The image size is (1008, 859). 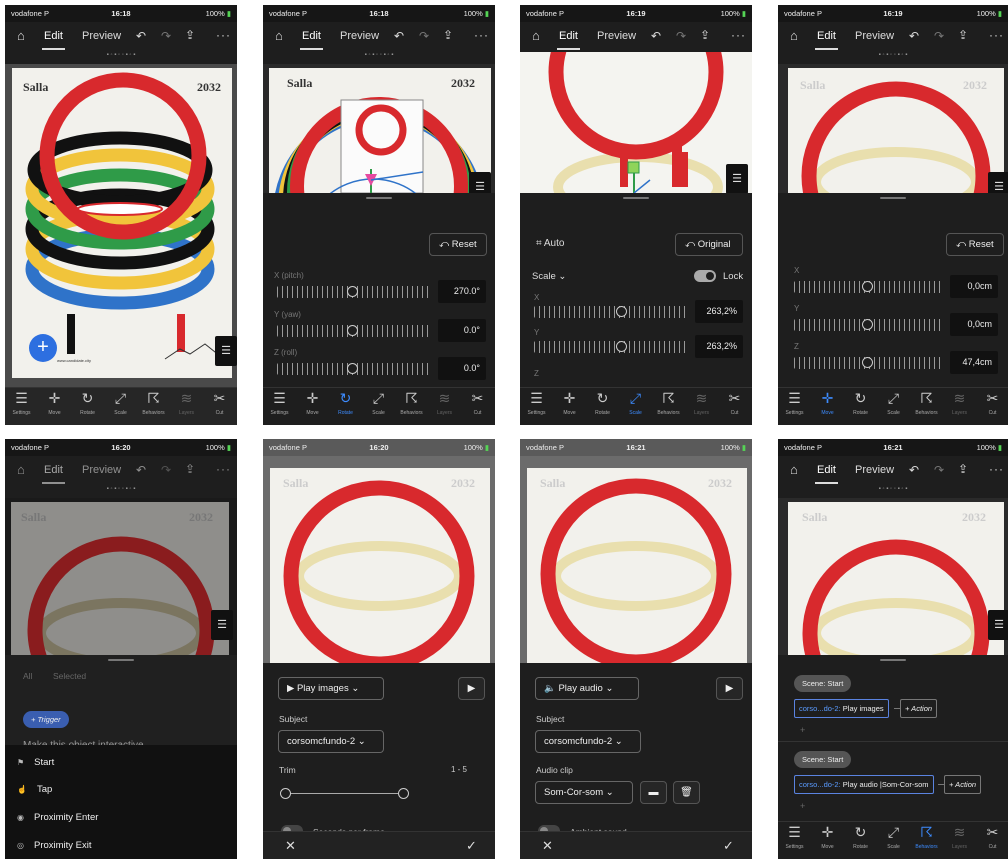 What do you see at coordinates (611, 347) in the screenshot?
I see `scale-y-slider` at bounding box center [611, 347].